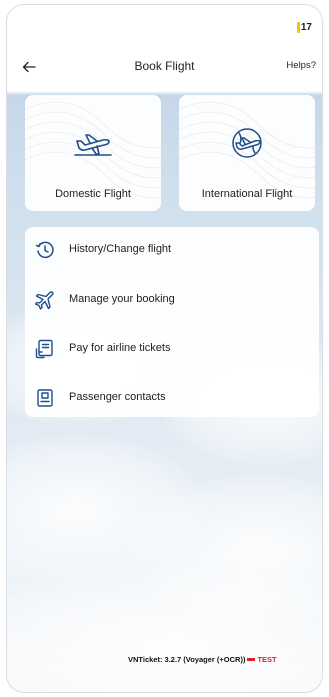 Image resolution: width=329 pixels, height=697 pixels. Describe the element at coordinates (45, 398) in the screenshot. I see `contact-card-icon` at that location.